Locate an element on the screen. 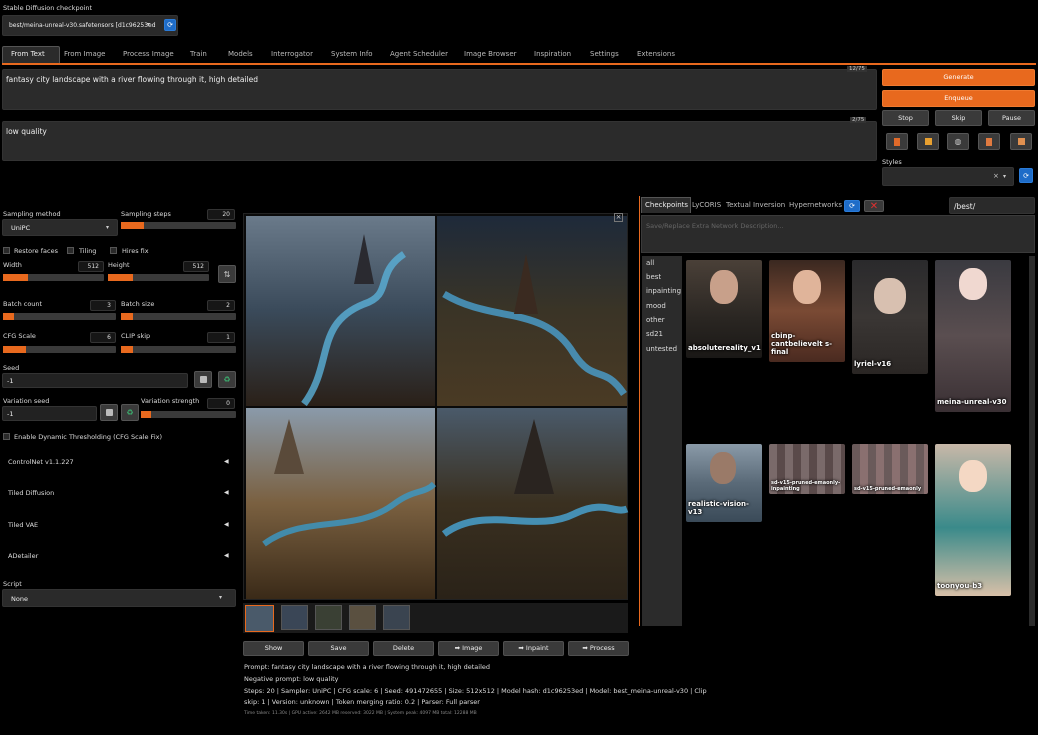  width-slider is located at coordinates (53, 277).